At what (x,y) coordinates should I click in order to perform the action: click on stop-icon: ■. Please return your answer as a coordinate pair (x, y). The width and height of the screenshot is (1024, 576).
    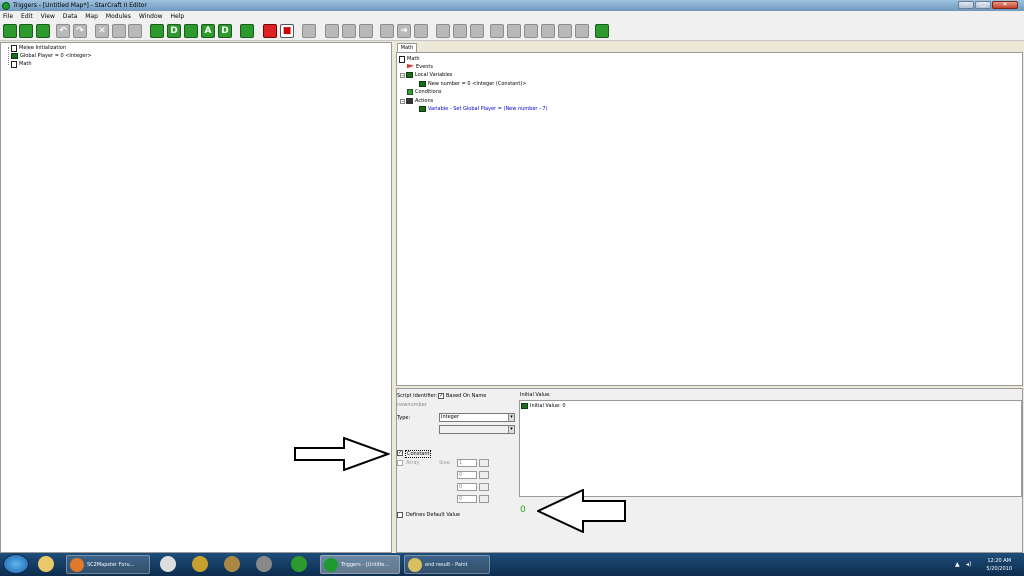
    Looking at the image, I should click on (287, 31).